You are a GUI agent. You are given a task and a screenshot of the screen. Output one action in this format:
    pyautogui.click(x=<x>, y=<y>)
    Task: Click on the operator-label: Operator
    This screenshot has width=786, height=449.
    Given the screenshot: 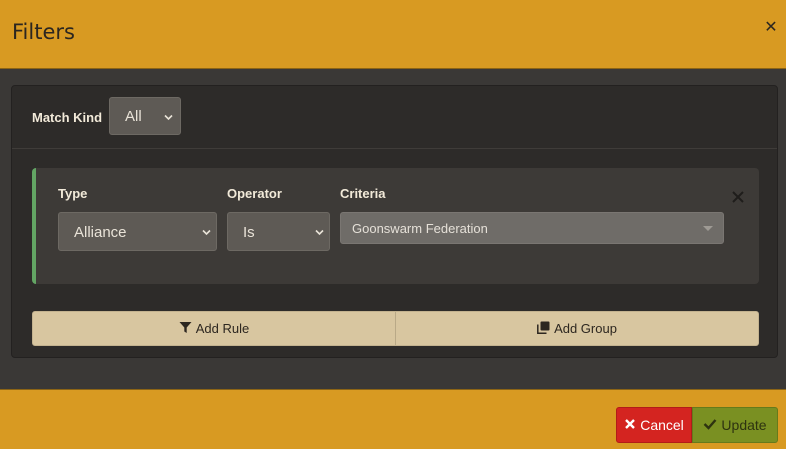 What is the action you would take?
    pyautogui.click(x=254, y=193)
    